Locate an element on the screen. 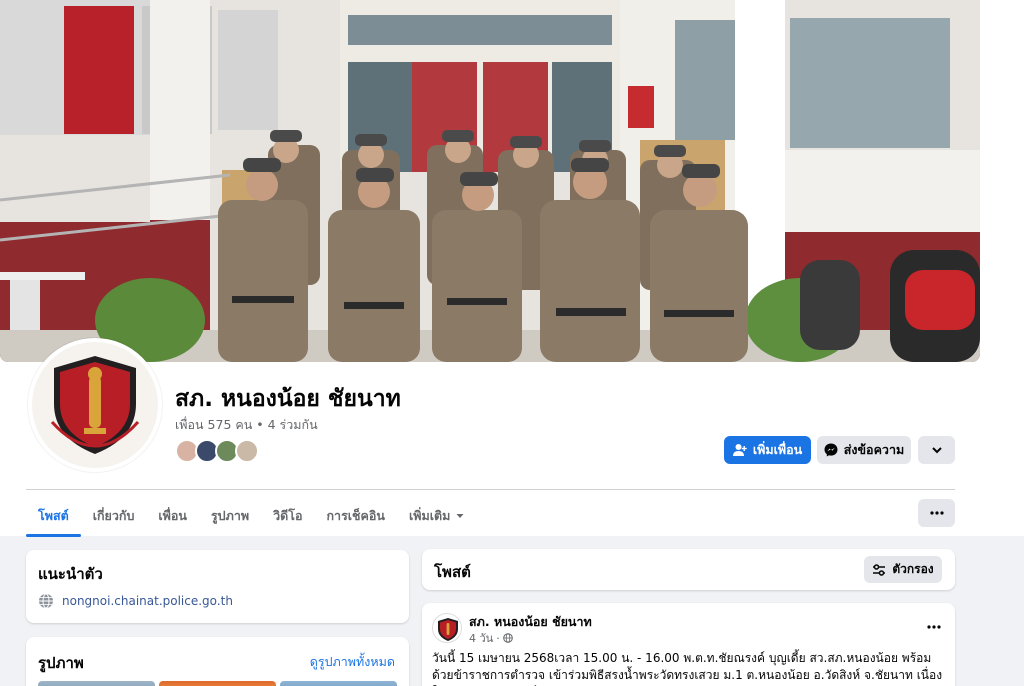 This screenshot has height=686, width=1024. add-friend-button: เพิ่มเพื่อน is located at coordinates (767, 450).